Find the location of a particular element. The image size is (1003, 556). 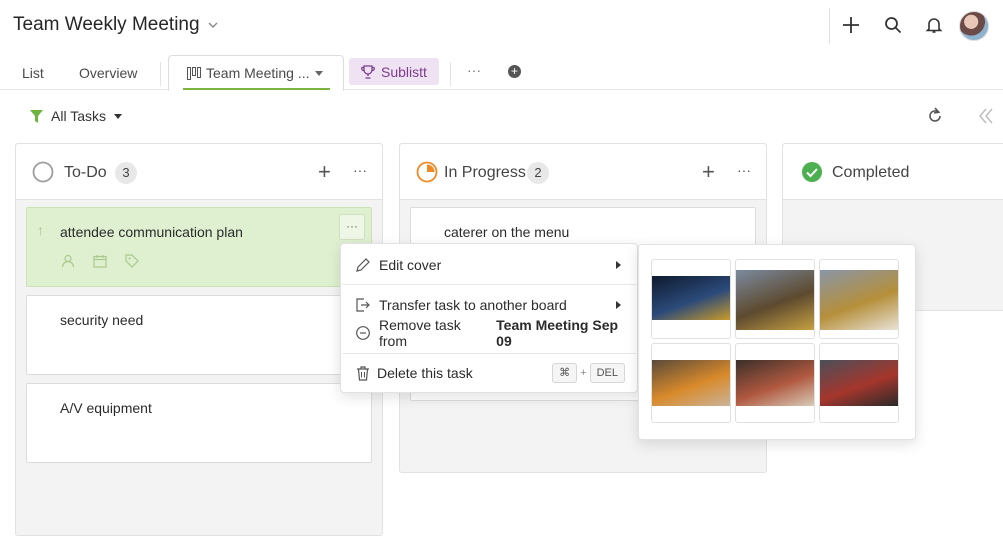

cover-image-golden-pavilion-ticket is located at coordinates (859, 299).